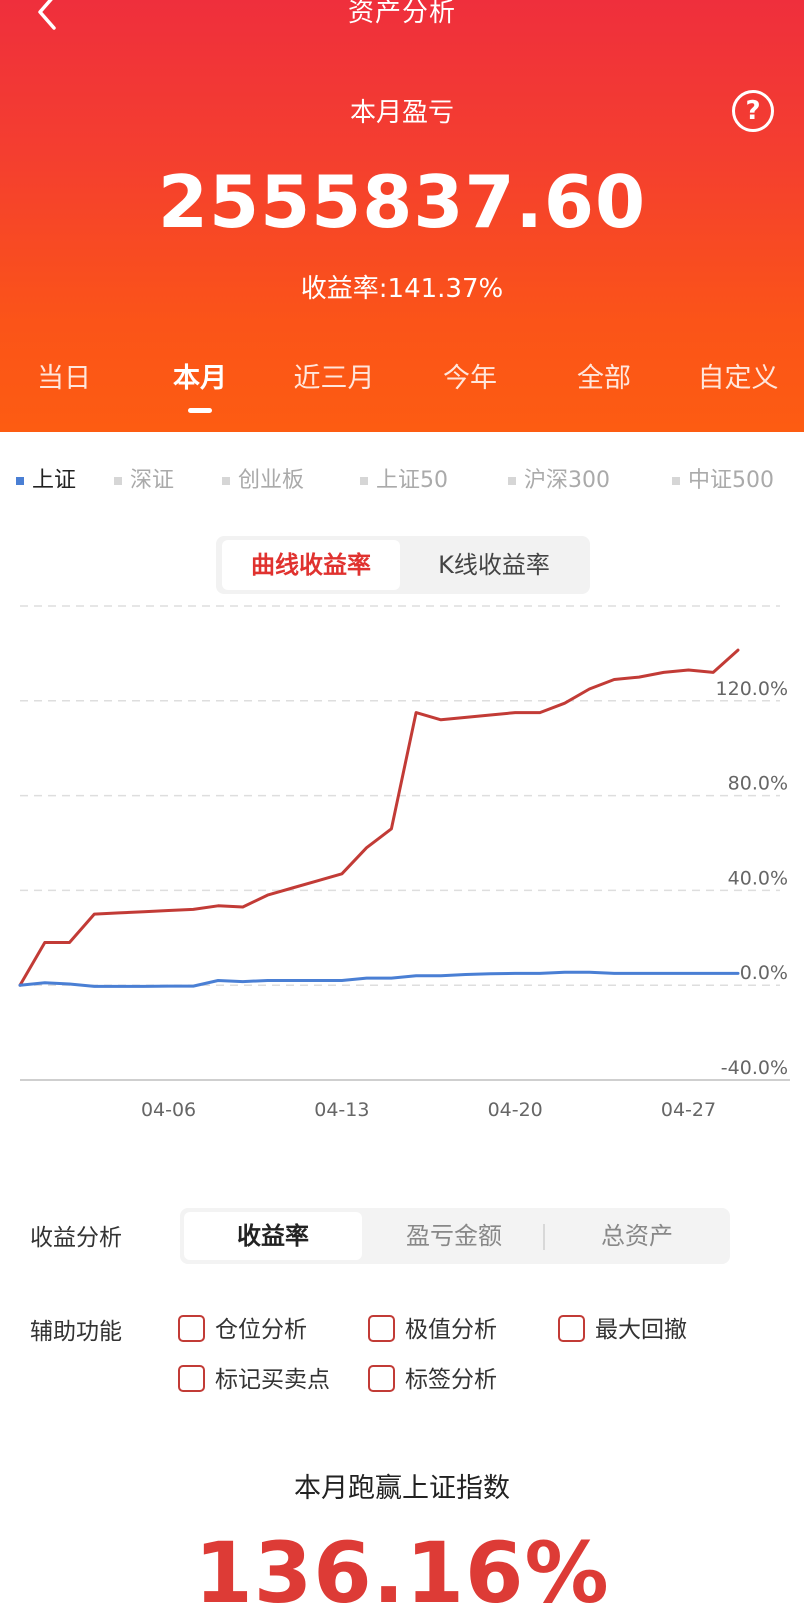  Describe the element at coordinates (515, 1110) in the screenshot. I see `x-tick-label: 04-20` at that location.